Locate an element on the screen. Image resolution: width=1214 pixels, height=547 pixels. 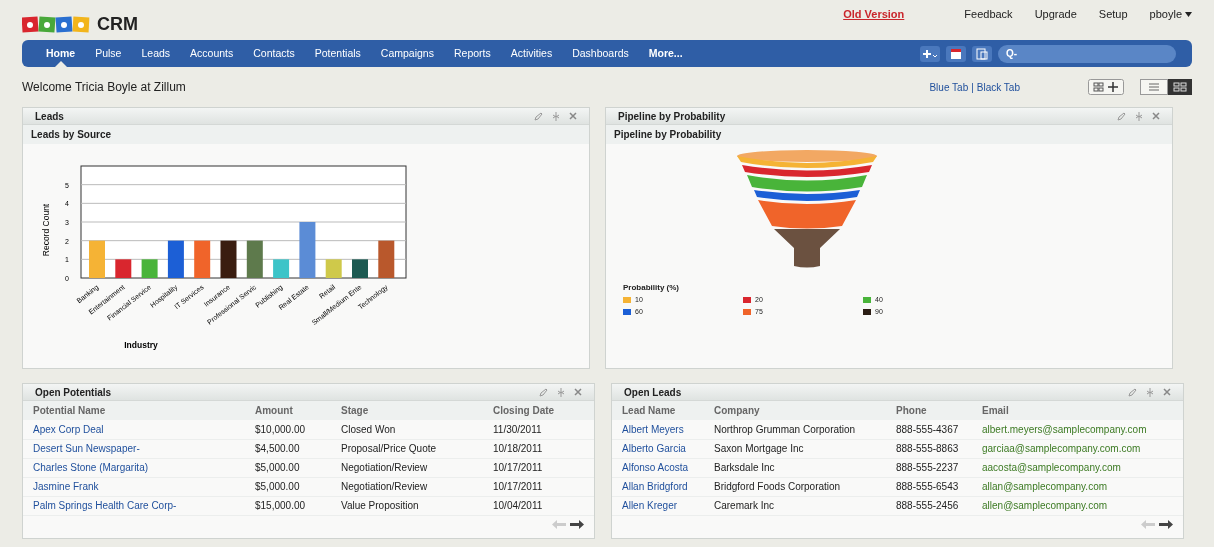
list-view-icon is located at coordinates (1154, 87).